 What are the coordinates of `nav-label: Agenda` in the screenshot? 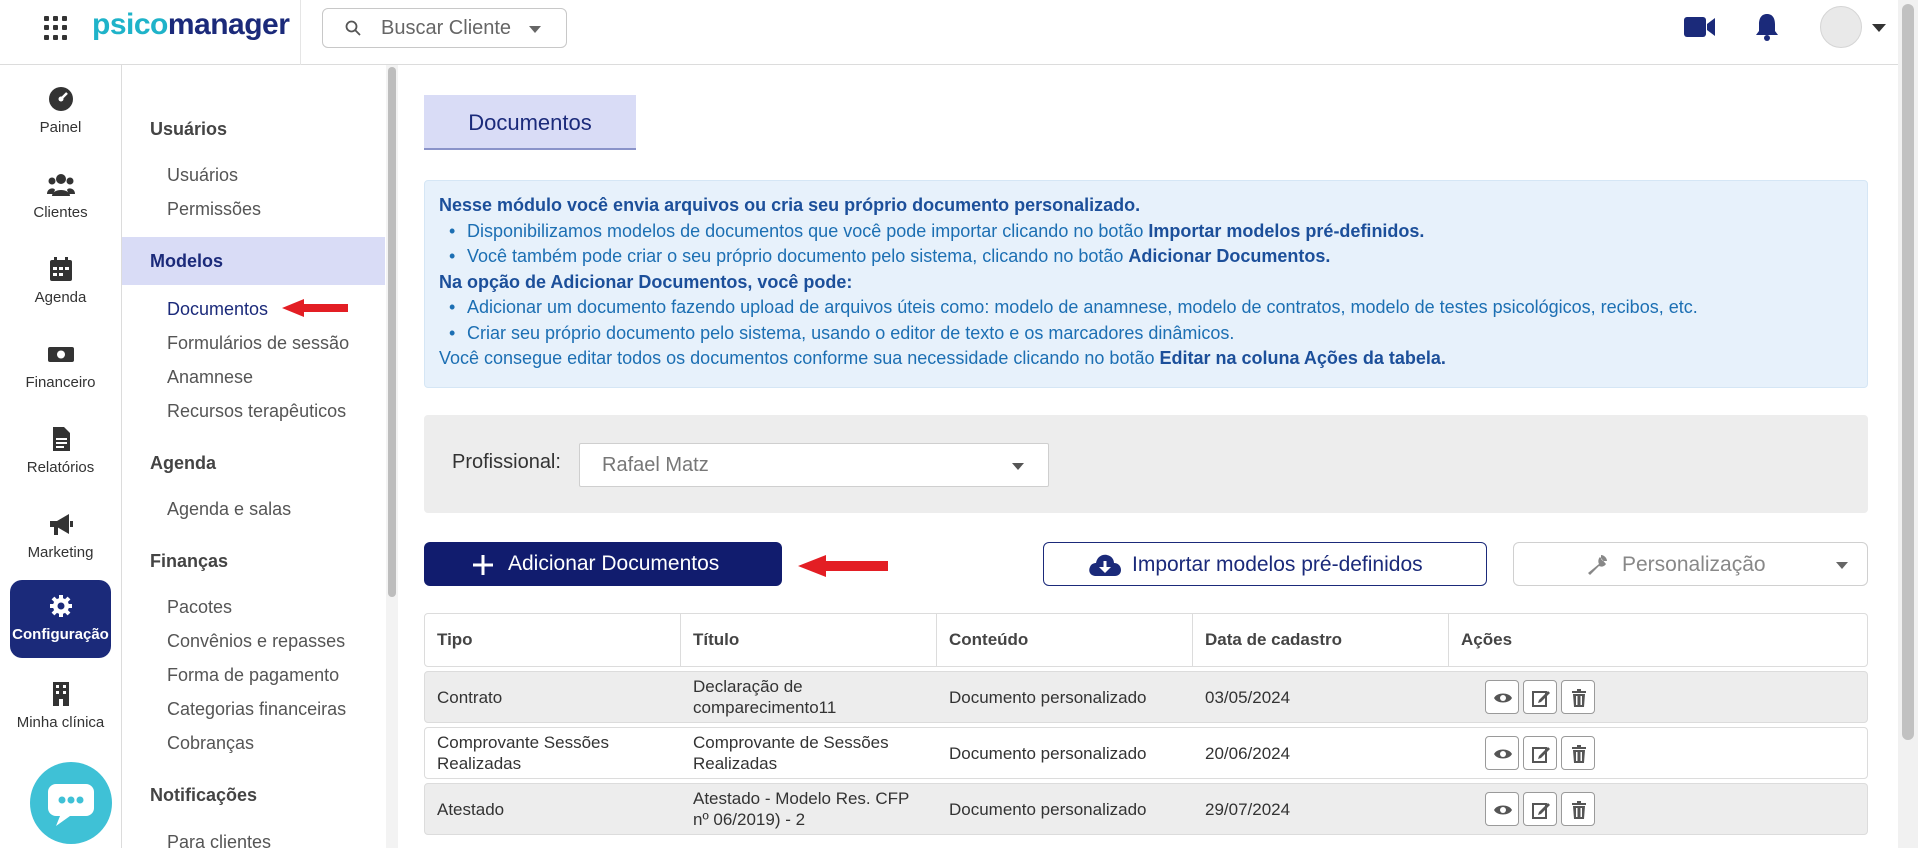 It's located at (60, 297).